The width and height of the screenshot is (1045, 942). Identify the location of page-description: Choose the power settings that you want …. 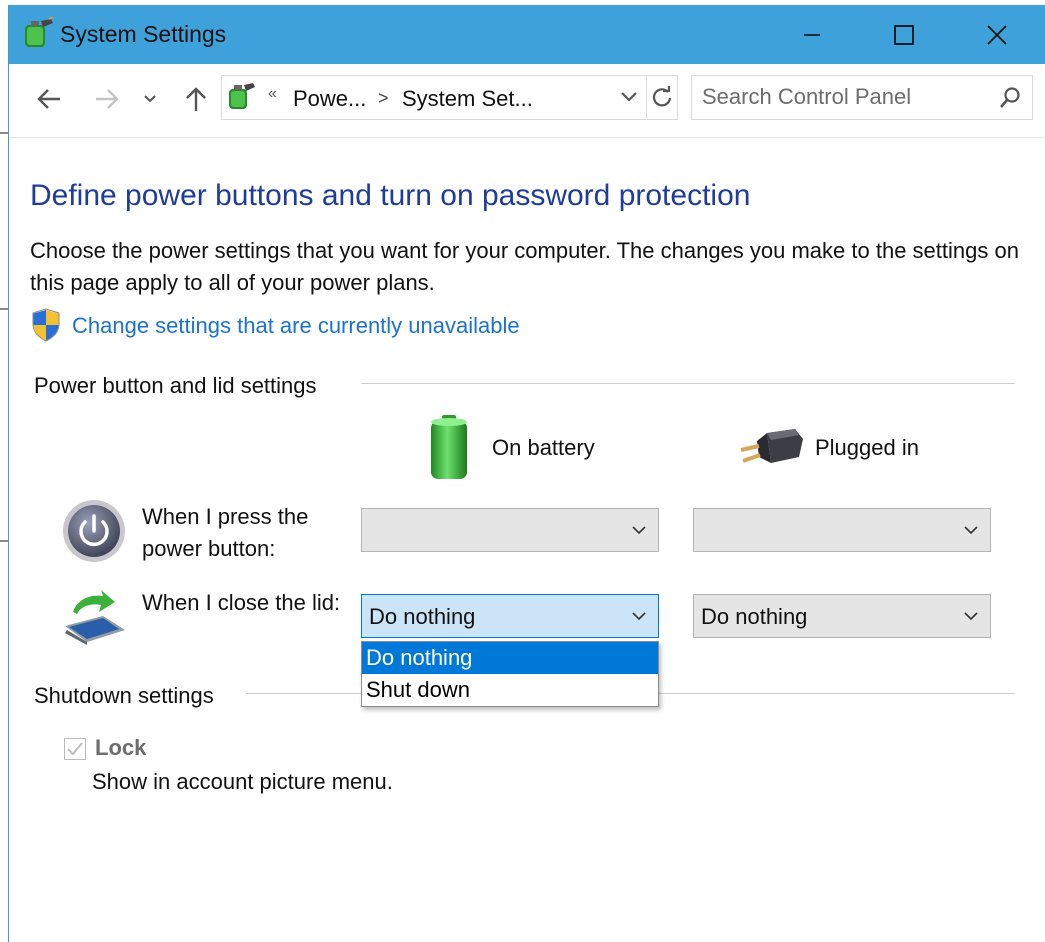
(524, 266).